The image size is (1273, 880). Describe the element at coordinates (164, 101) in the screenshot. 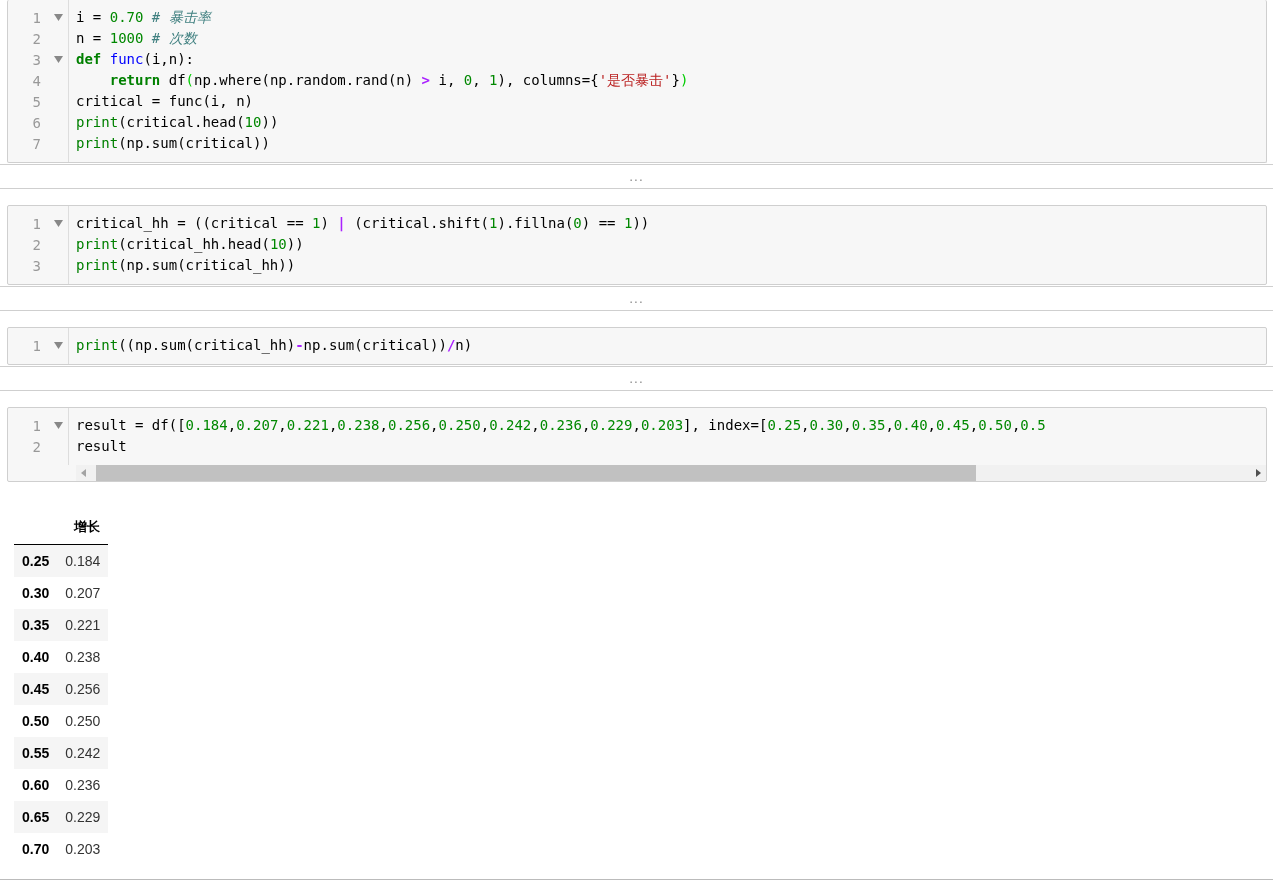

I see `code-line: critical = func(i, n)` at that location.